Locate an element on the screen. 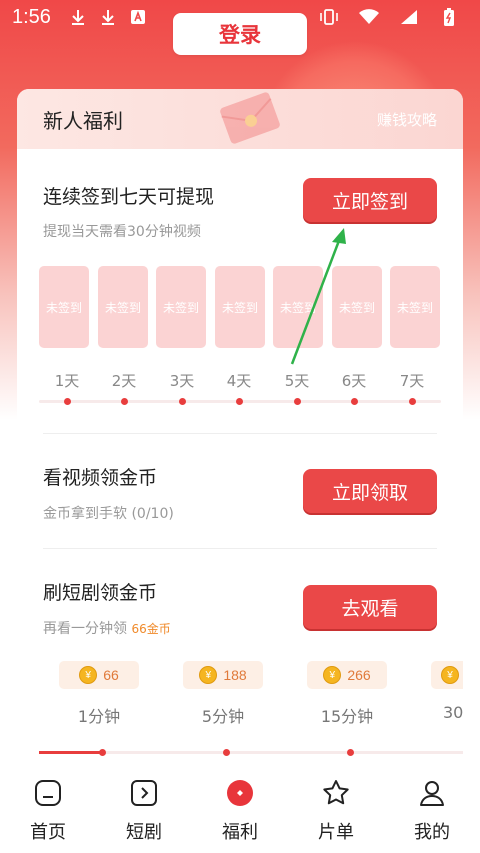 The height and width of the screenshot is (853, 480). signal-icon is located at coordinates (409, 17).